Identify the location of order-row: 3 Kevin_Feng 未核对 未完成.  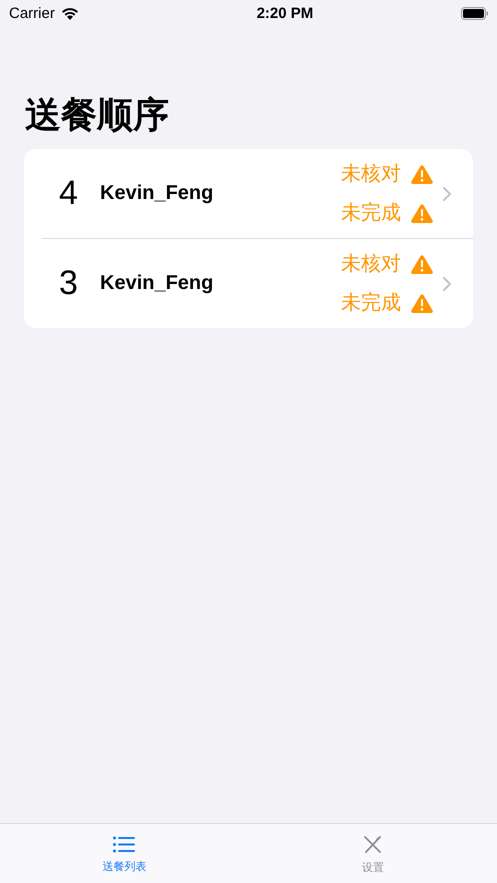
(248, 283).